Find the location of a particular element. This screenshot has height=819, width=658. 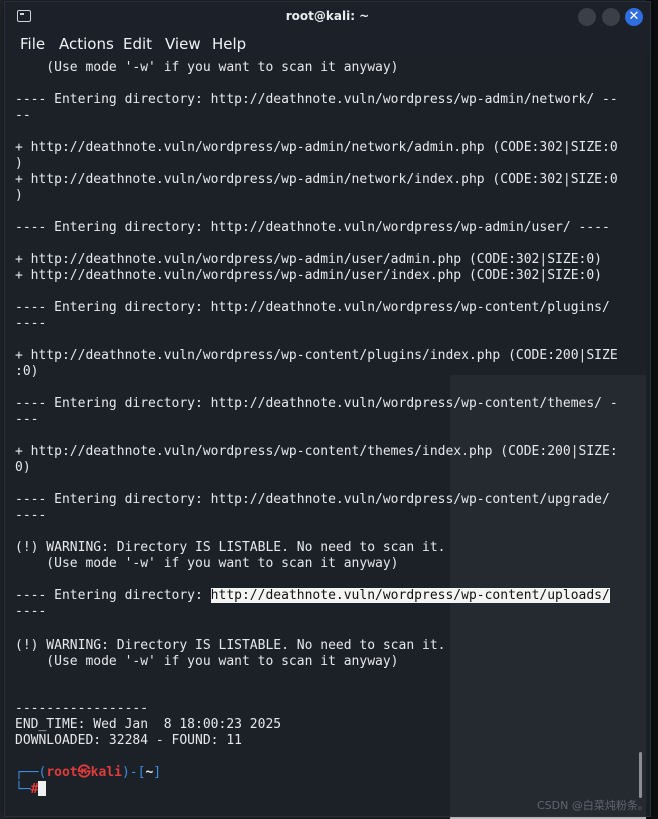

prompt-host: kali is located at coordinates (106, 772).